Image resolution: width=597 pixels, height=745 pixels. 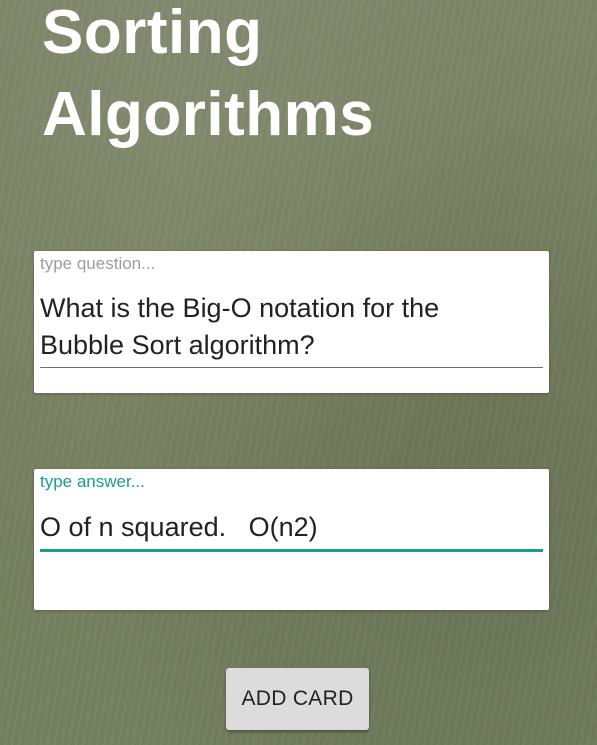 What do you see at coordinates (297, 699) in the screenshot?
I see `add-card-button: ADD CARD` at bounding box center [297, 699].